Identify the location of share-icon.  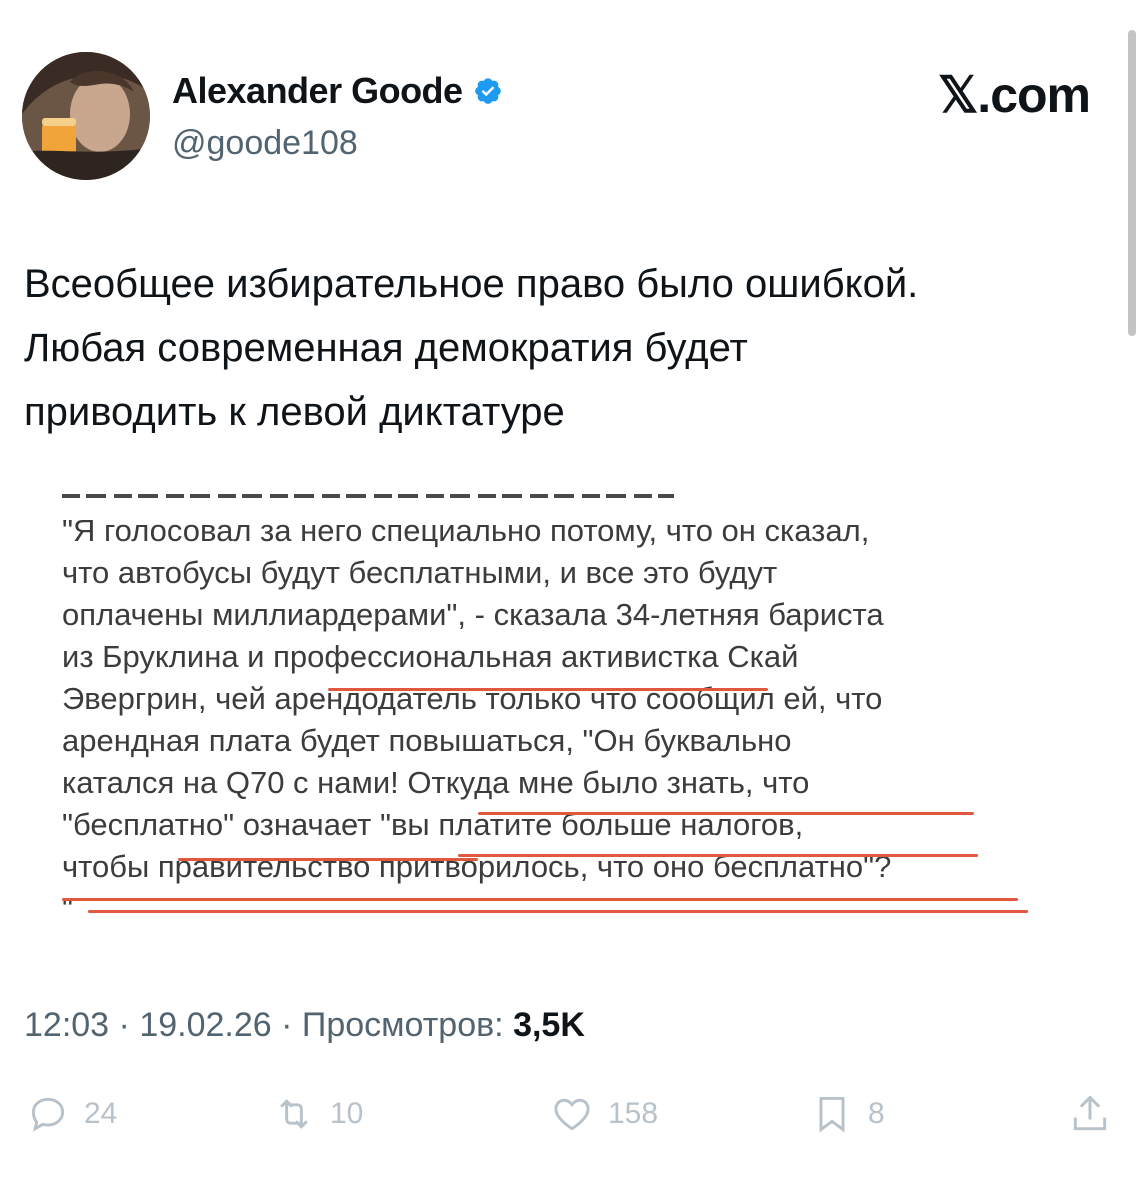
(1090, 1113).